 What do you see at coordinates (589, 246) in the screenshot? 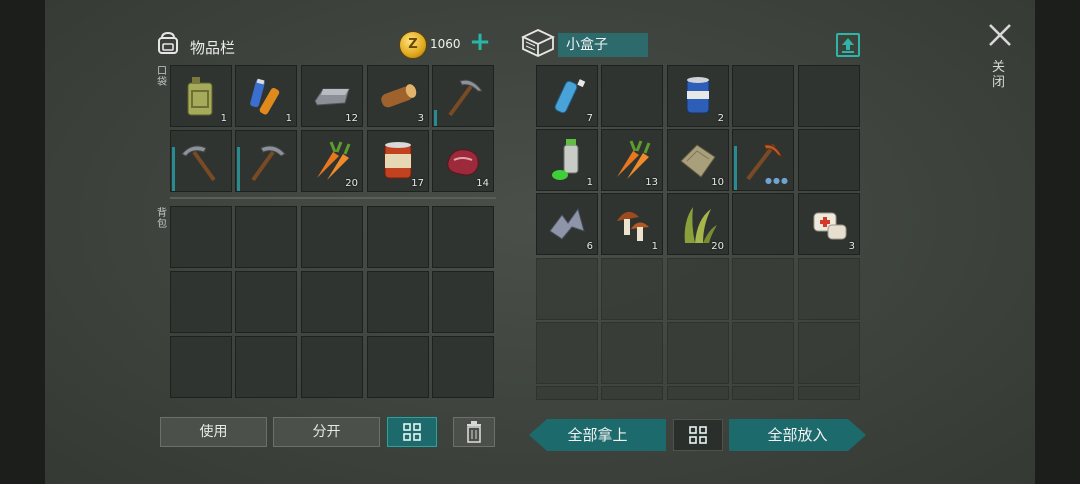
I see `item-quantity: 6` at bounding box center [589, 246].